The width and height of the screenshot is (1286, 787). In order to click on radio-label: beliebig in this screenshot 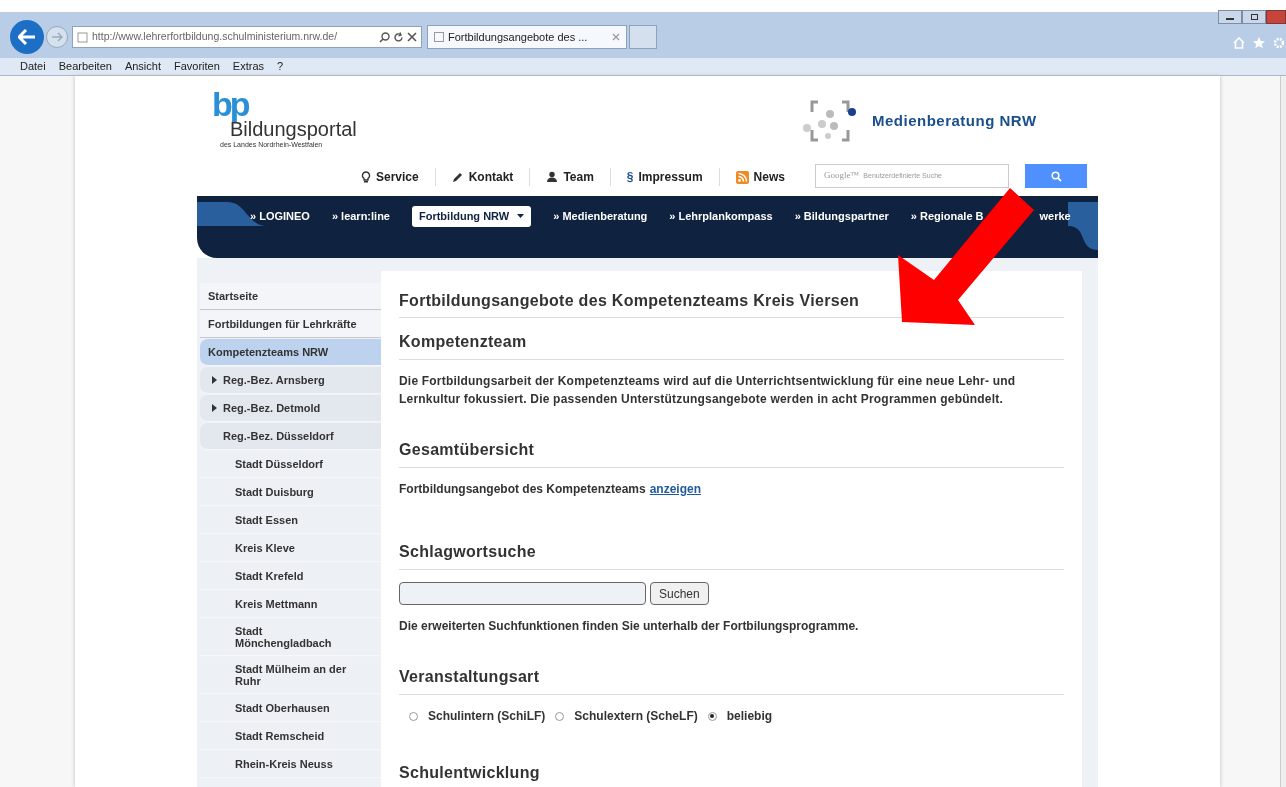, I will do `click(749, 716)`.